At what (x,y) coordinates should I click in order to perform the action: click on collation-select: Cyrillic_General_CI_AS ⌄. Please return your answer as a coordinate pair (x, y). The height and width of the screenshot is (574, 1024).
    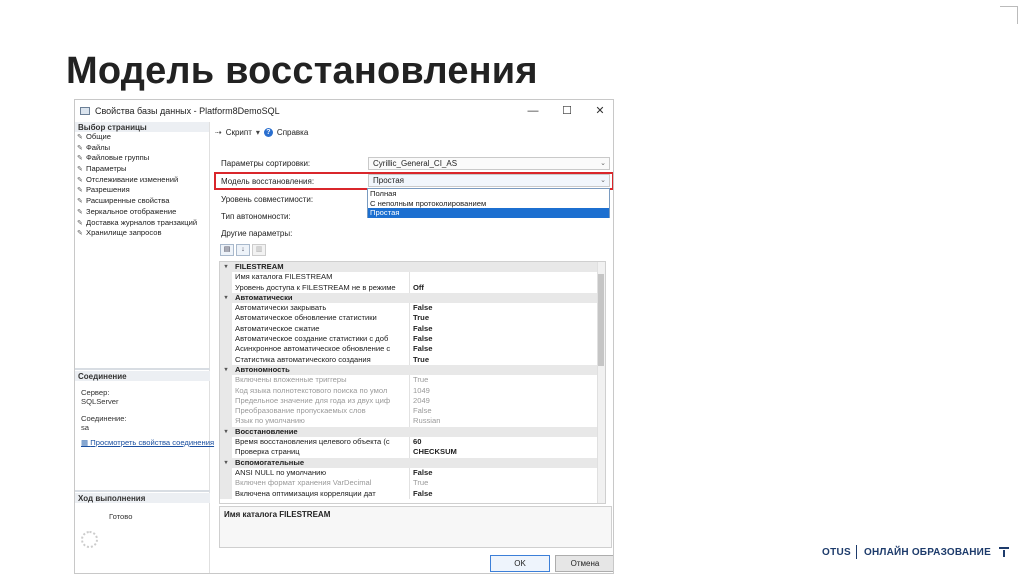
    Looking at the image, I should click on (489, 163).